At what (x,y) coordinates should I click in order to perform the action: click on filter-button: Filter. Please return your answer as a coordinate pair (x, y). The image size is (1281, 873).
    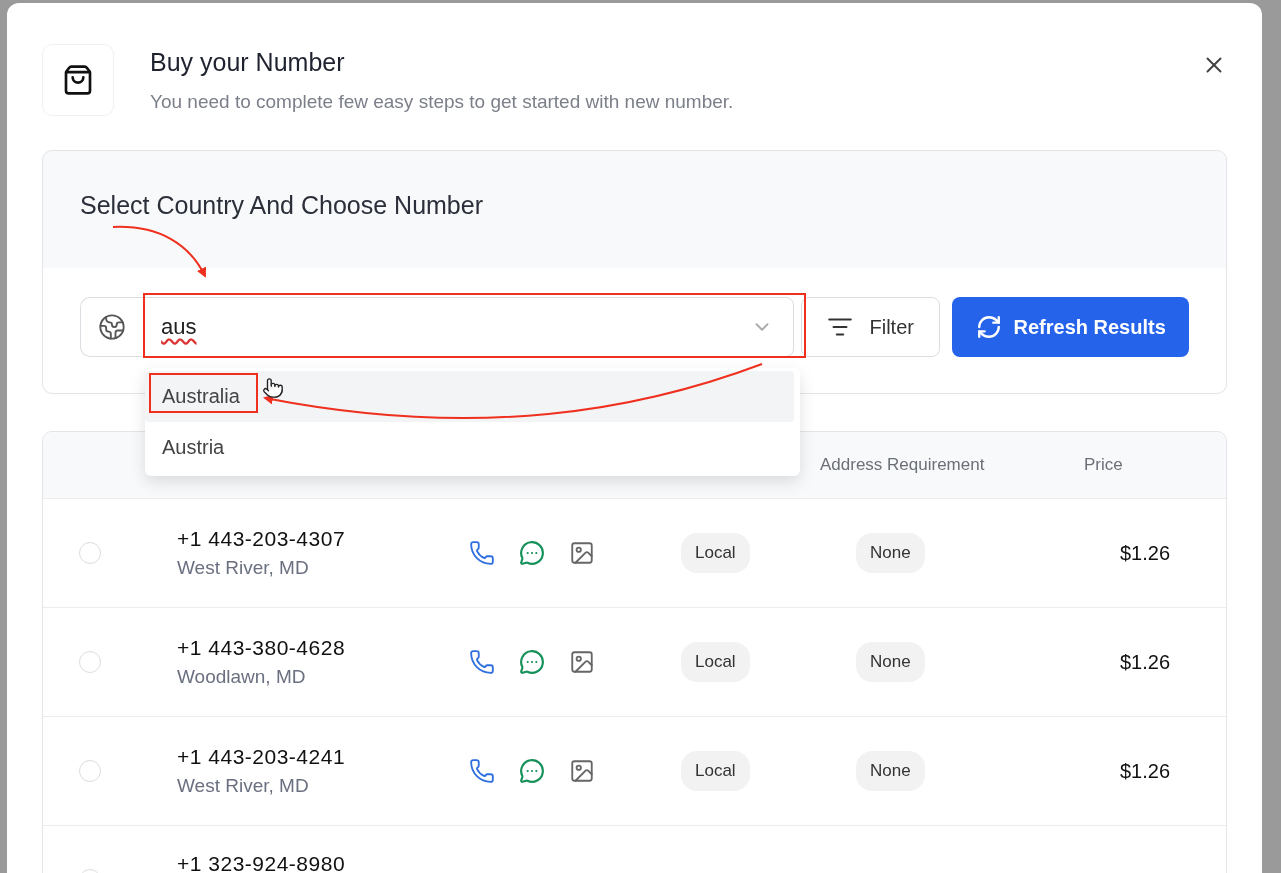
    Looking at the image, I should click on (871, 327).